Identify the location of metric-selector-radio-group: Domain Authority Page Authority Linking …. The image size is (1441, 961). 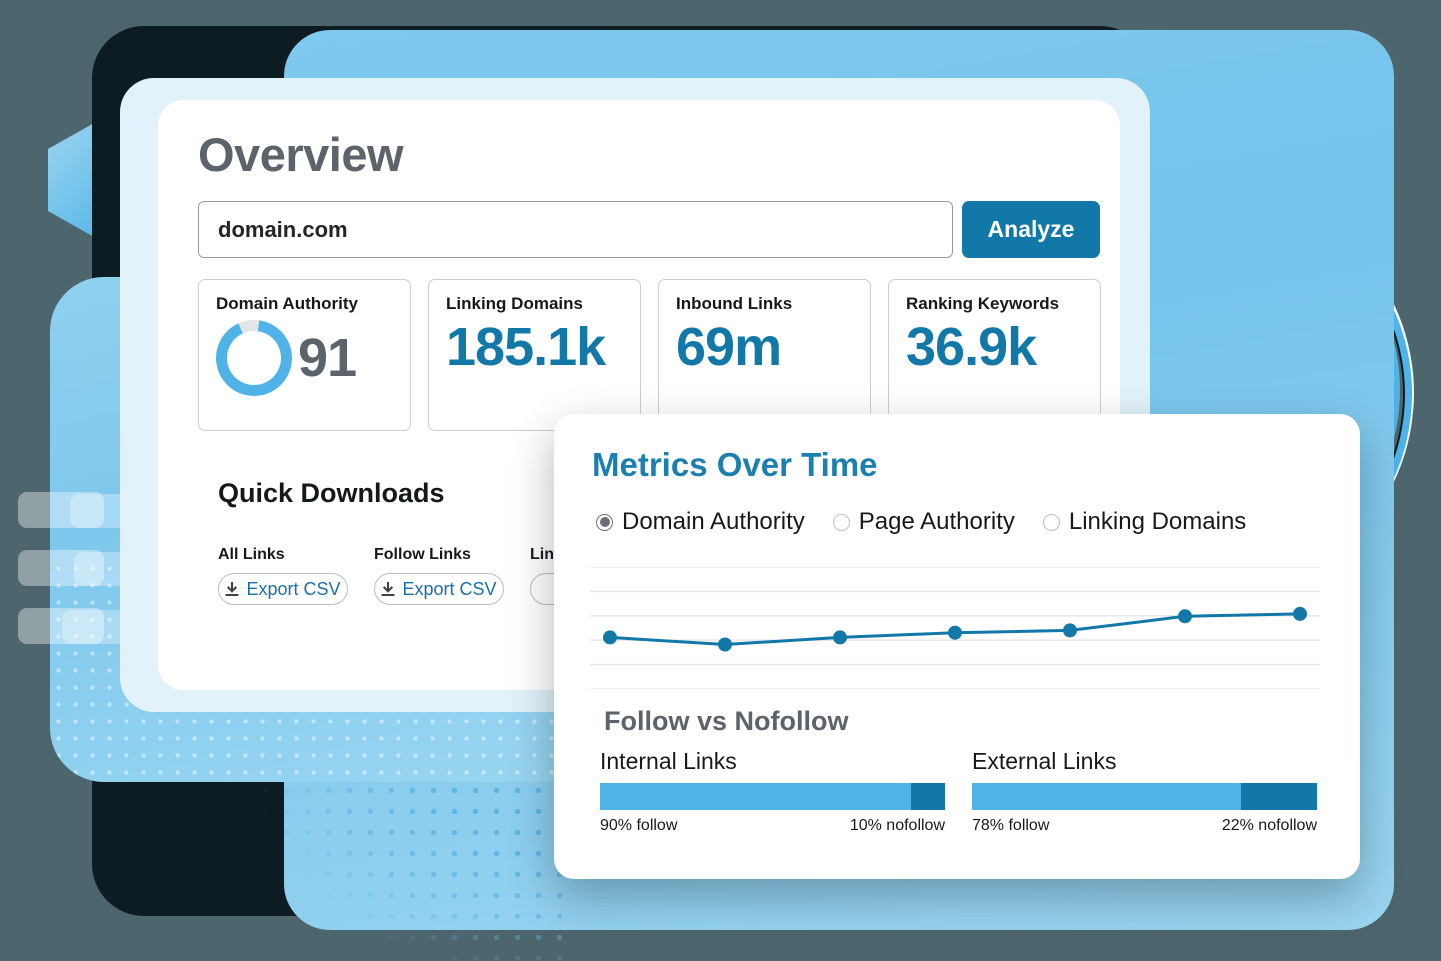
(921, 522).